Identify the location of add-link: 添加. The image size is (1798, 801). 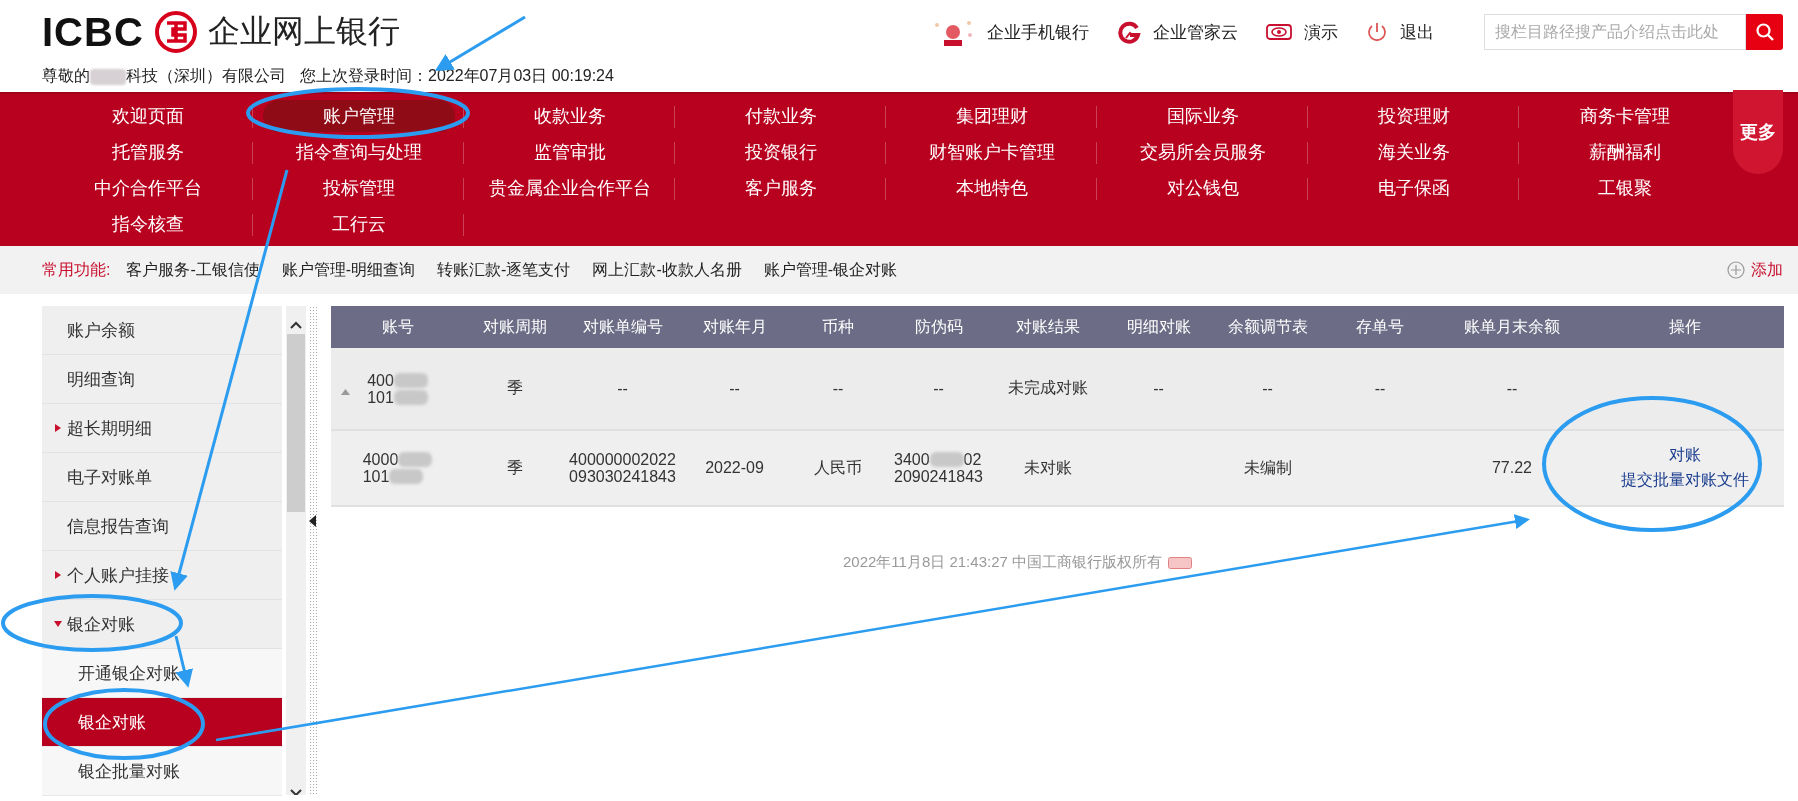
(1767, 270).